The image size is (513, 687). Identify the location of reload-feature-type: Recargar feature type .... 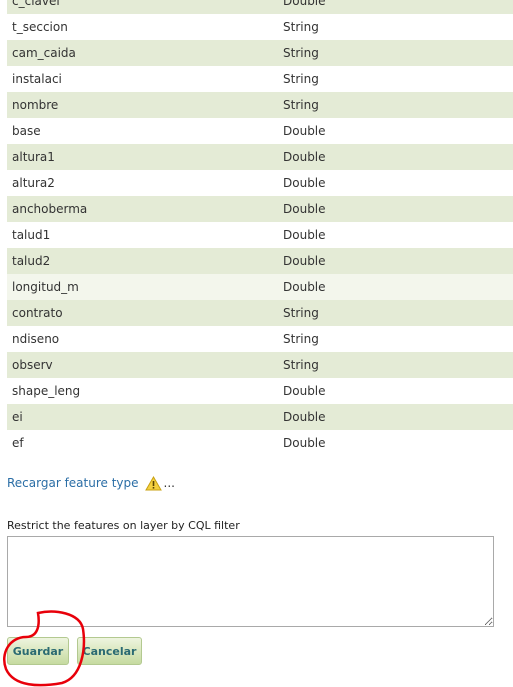
(91, 483).